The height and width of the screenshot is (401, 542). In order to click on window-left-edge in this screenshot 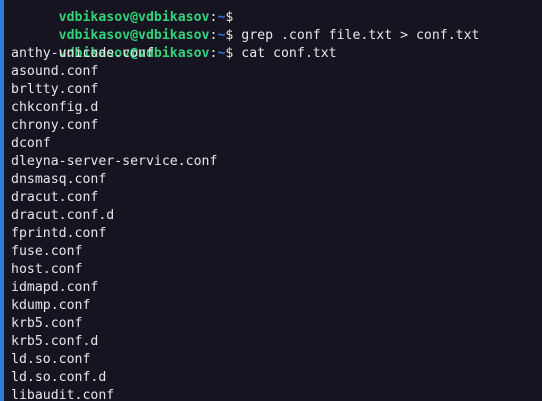, I will do `click(2, 200)`.